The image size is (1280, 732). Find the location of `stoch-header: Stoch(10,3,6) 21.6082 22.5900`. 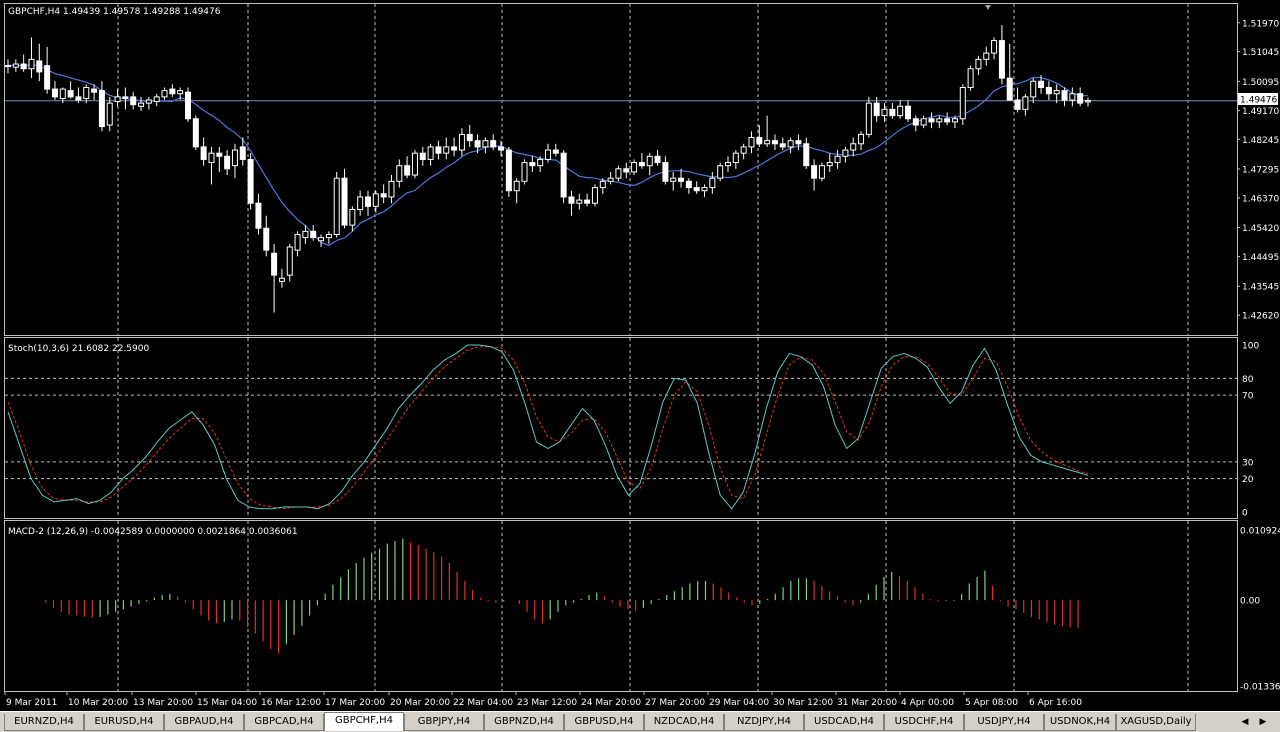

stoch-header: Stoch(10,3,6) 21.6082 22.5900 is located at coordinates (78, 349).